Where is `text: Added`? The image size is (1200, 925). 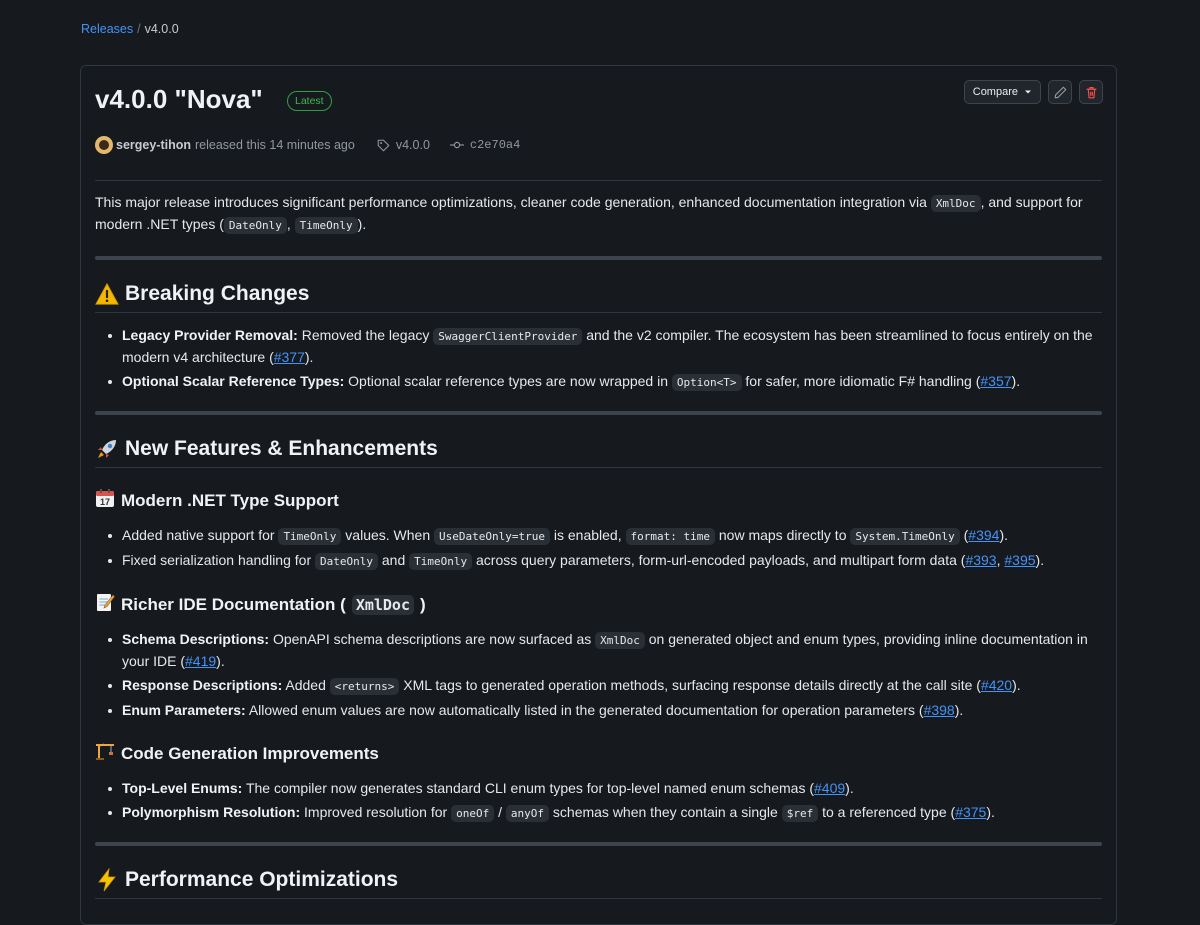
text: Added is located at coordinates (306, 685).